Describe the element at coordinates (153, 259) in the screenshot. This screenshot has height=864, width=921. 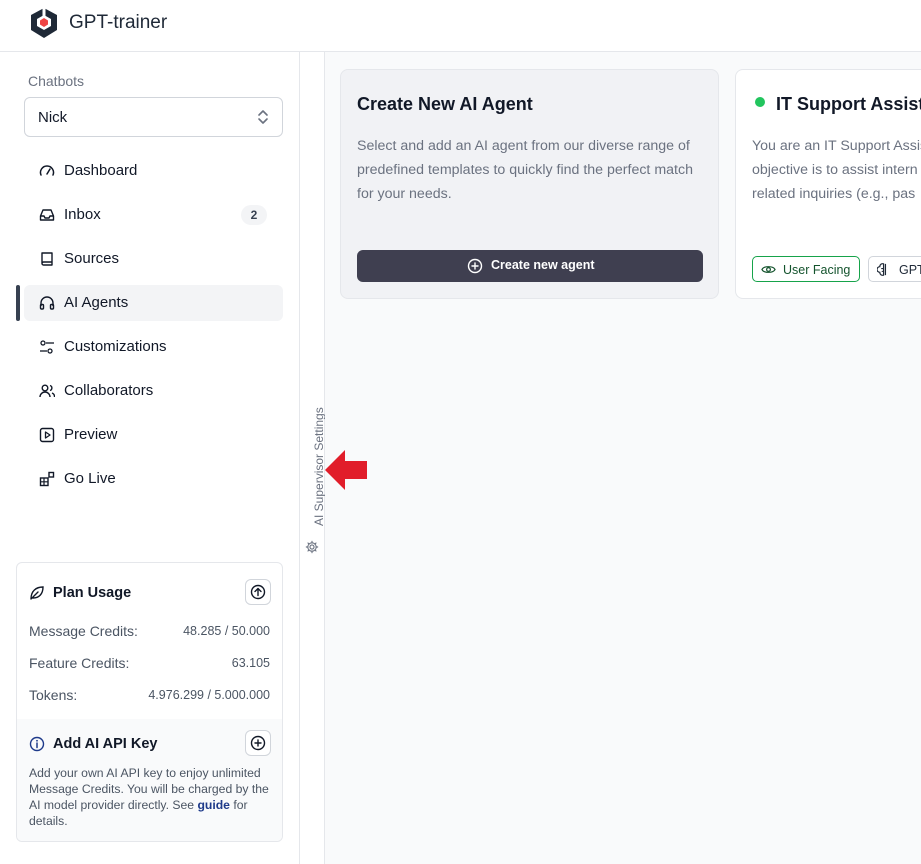
I see `sidebar-item-sources: Sources` at that location.